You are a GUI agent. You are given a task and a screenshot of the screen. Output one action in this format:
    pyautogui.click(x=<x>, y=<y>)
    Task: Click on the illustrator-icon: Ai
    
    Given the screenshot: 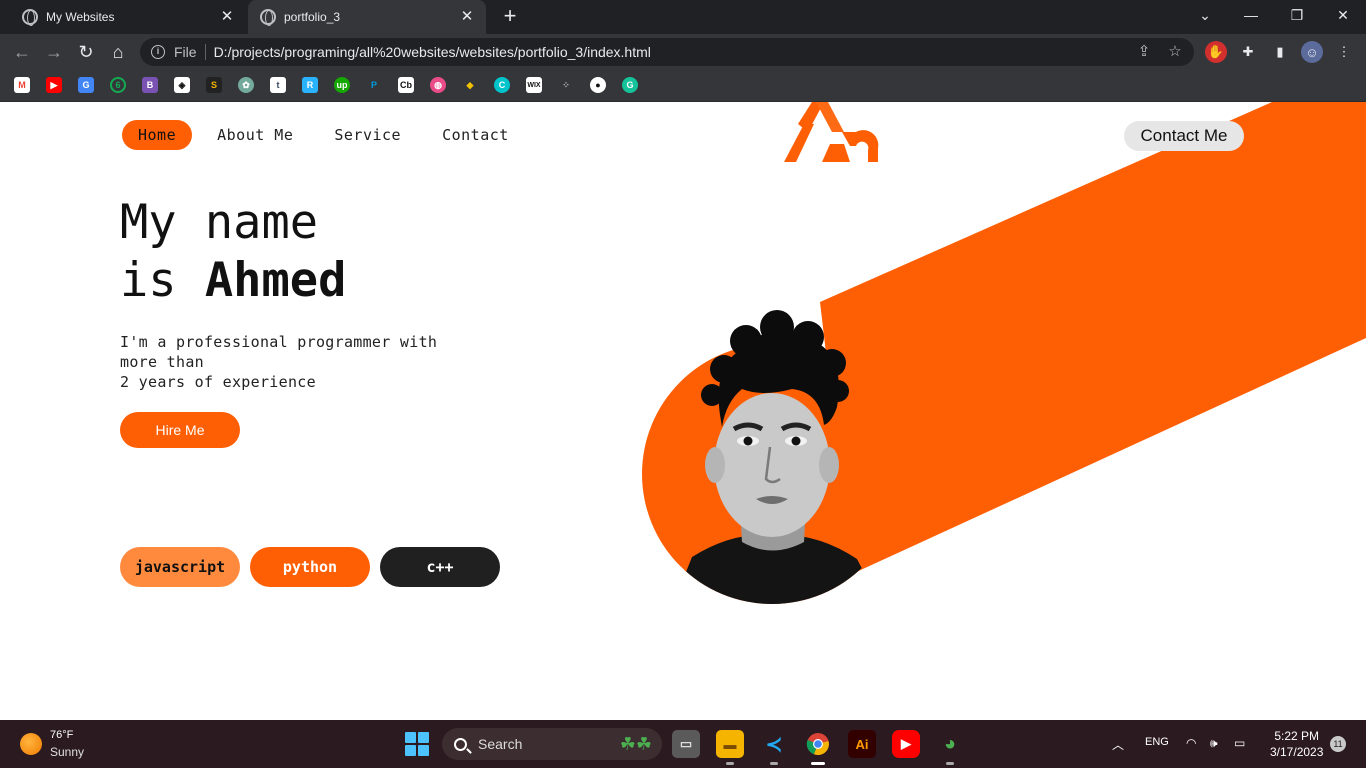 What is the action you would take?
    pyautogui.click(x=862, y=744)
    